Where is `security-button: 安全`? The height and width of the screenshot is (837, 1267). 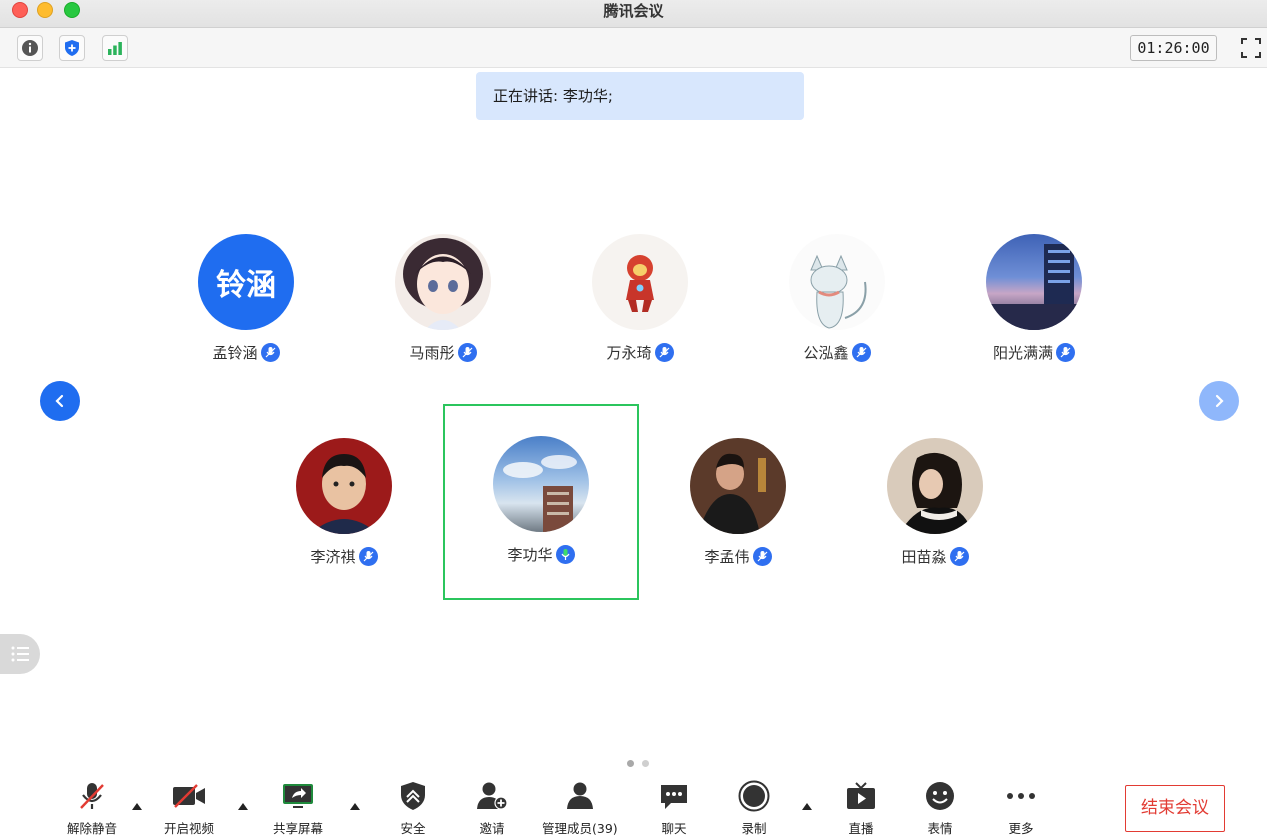
security-button: 安全 is located at coordinates (413, 807).